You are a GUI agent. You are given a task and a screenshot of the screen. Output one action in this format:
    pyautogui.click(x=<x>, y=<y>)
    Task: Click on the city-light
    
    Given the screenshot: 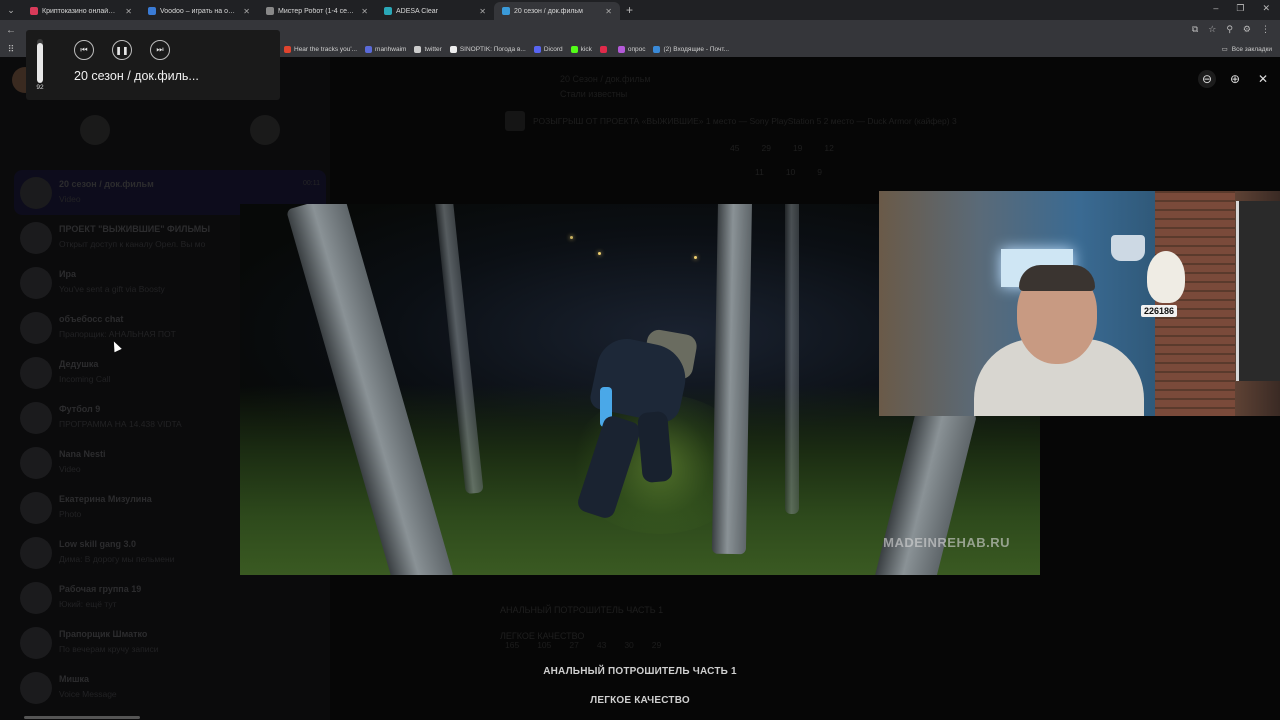 What is the action you would take?
    pyautogui.click(x=695, y=257)
    